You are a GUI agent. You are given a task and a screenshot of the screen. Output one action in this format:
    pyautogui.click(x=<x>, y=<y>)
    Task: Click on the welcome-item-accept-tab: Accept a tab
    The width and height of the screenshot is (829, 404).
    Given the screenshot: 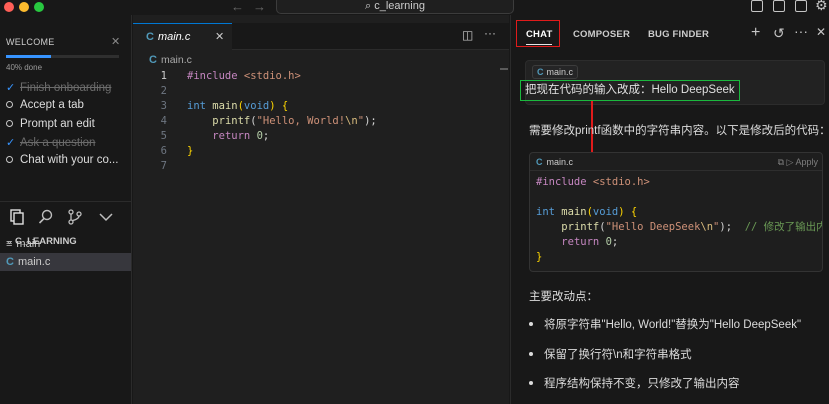 What is the action you would take?
    pyautogui.click(x=68, y=105)
    